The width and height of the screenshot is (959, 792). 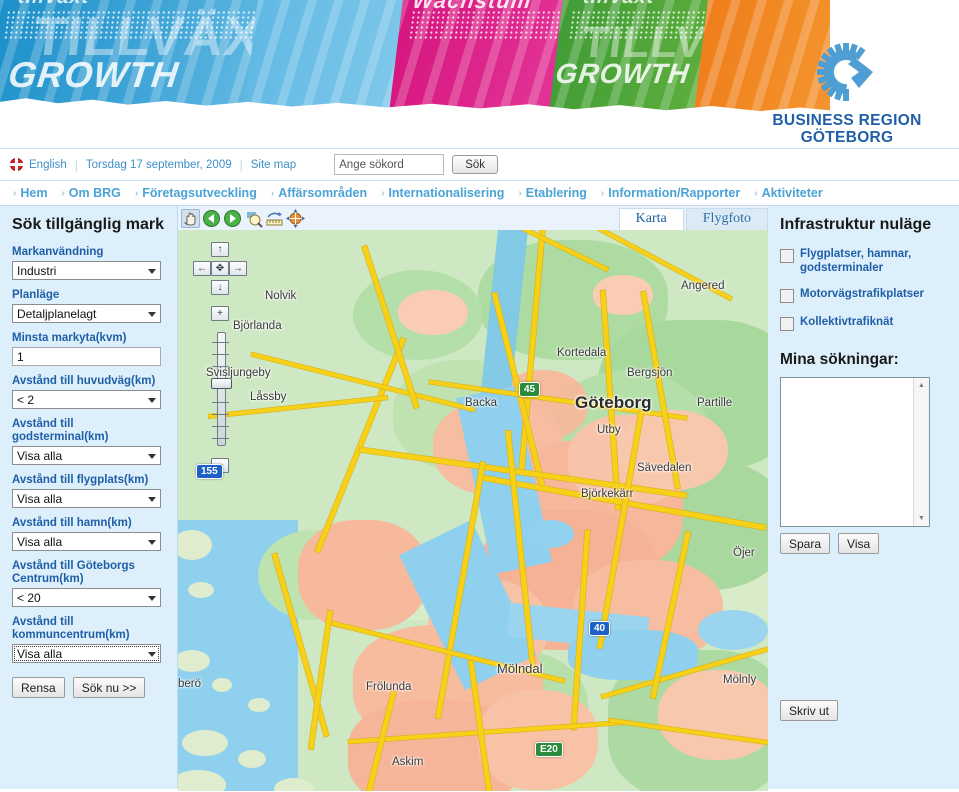 I want to click on tab-flygfoto: Flygfoto, so click(x=726, y=219).